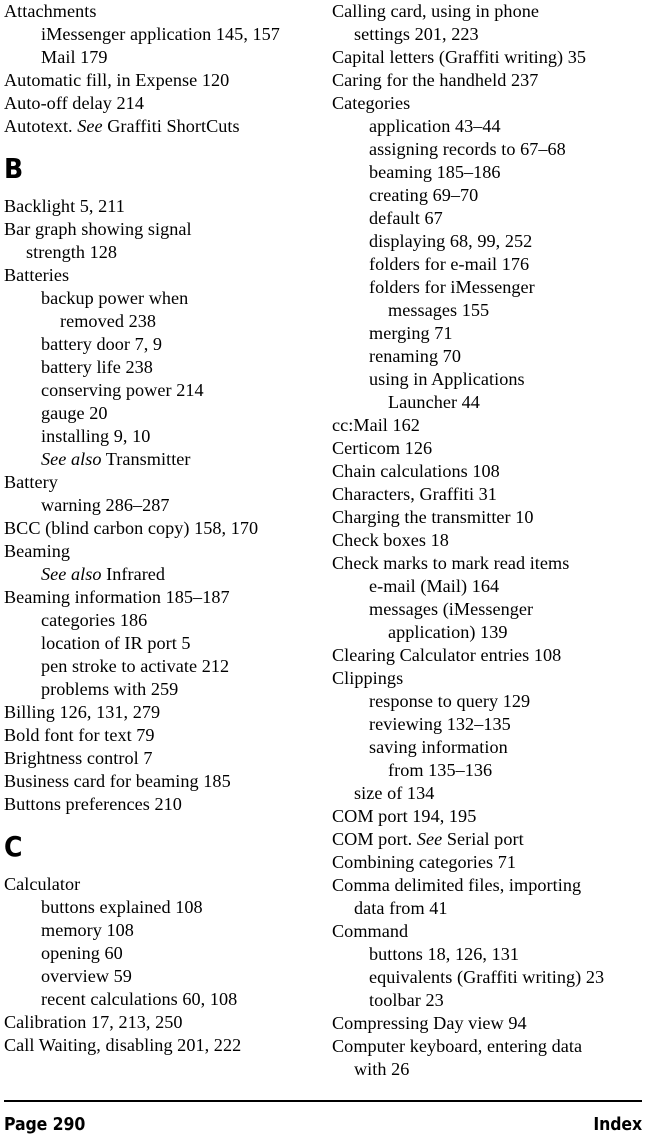  What do you see at coordinates (160, 34) in the screenshot?
I see `index-entry: iMessenger application 145, 157` at bounding box center [160, 34].